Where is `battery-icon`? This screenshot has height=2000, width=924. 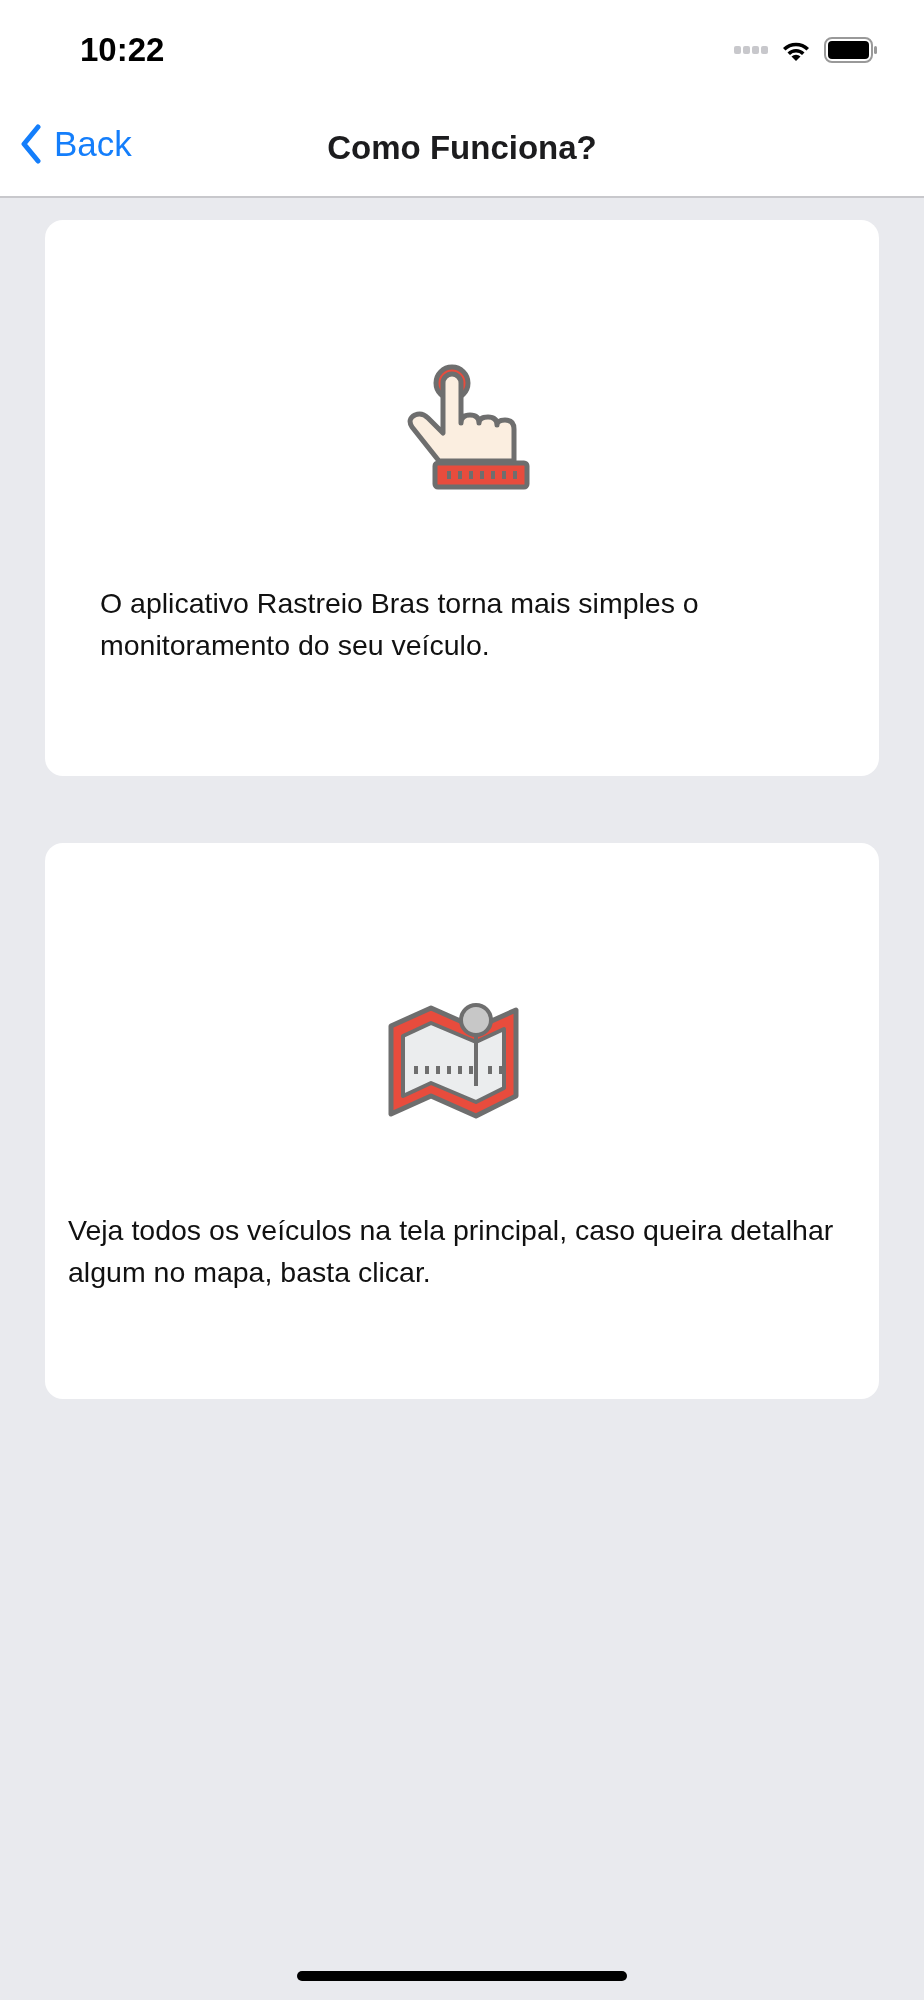 battery-icon is located at coordinates (851, 50).